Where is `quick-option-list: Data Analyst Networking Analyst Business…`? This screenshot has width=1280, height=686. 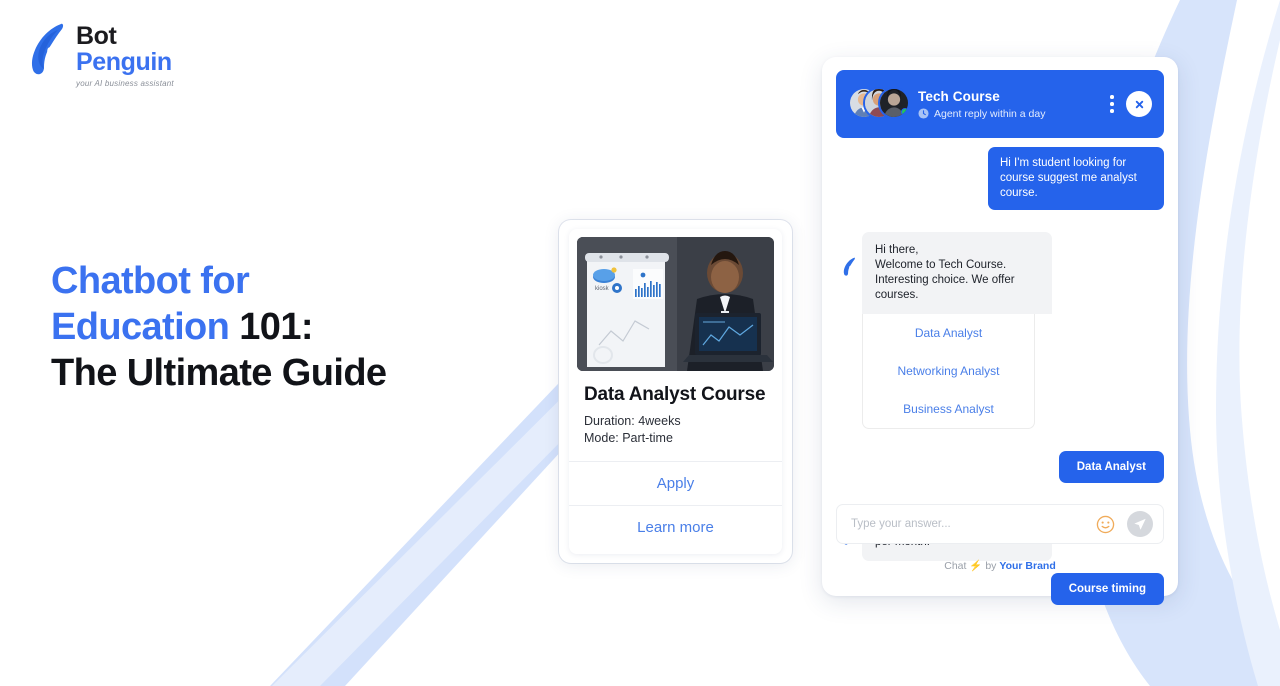
quick-option-list: Data Analyst Networking Analyst Business… is located at coordinates (948, 371).